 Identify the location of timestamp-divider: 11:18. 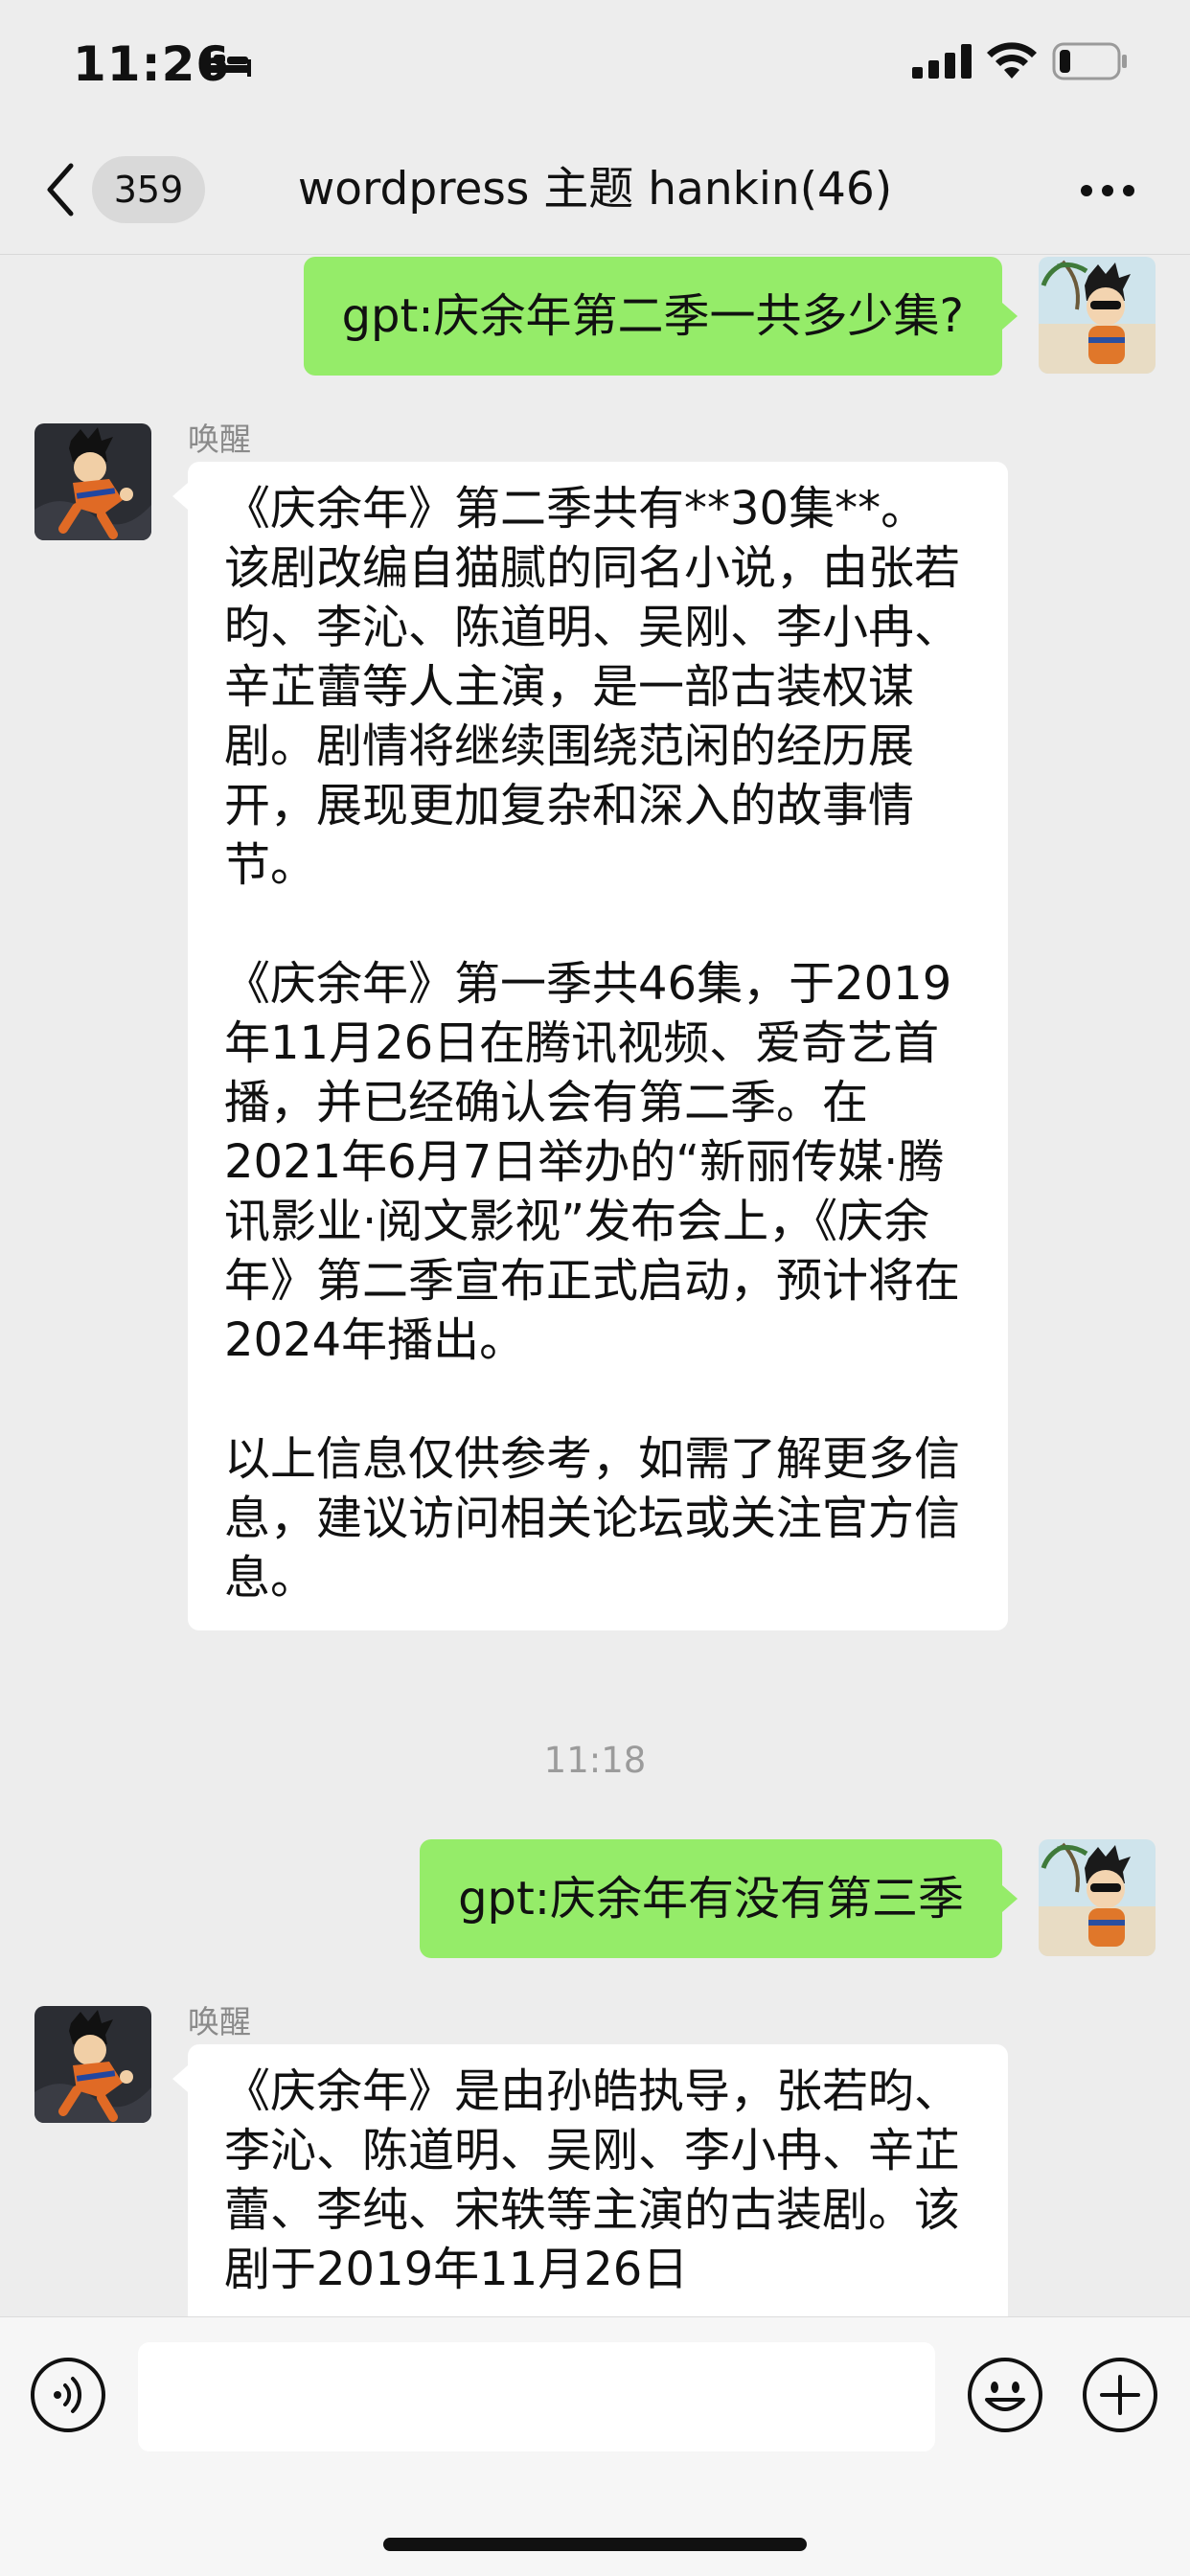
(595, 1761).